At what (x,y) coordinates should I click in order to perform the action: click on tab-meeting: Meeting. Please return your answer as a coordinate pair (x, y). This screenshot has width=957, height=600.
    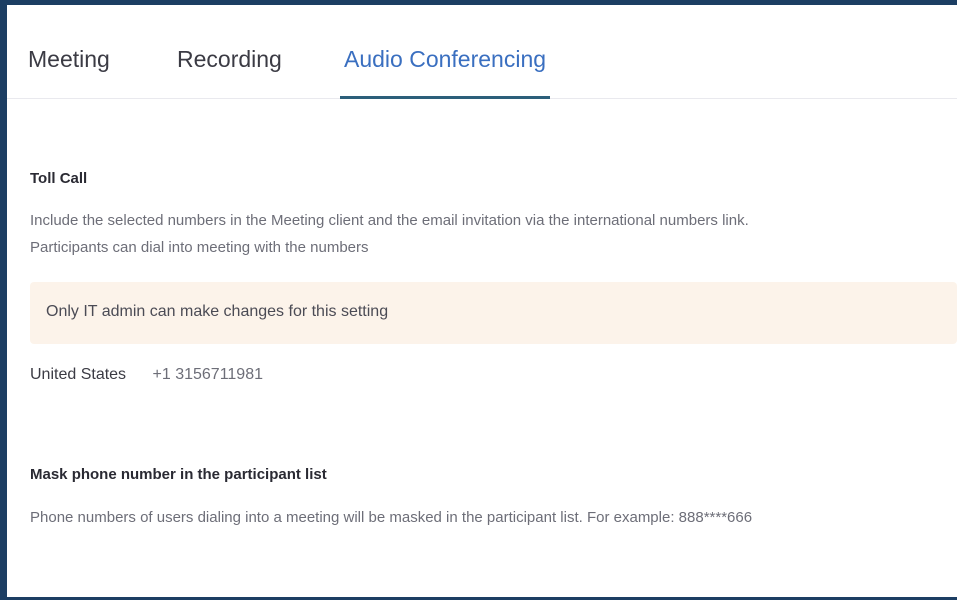
    Looking at the image, I should click on (69, 51).